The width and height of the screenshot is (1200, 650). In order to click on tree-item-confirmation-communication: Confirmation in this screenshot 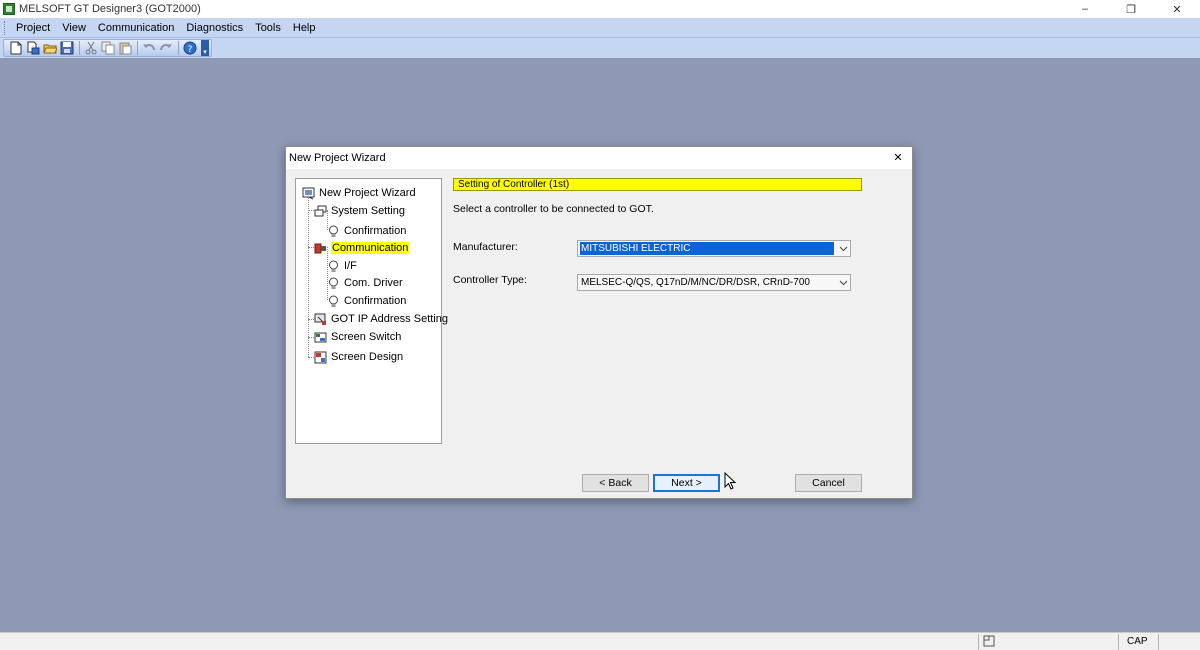, I will do `click(366, 301)`.